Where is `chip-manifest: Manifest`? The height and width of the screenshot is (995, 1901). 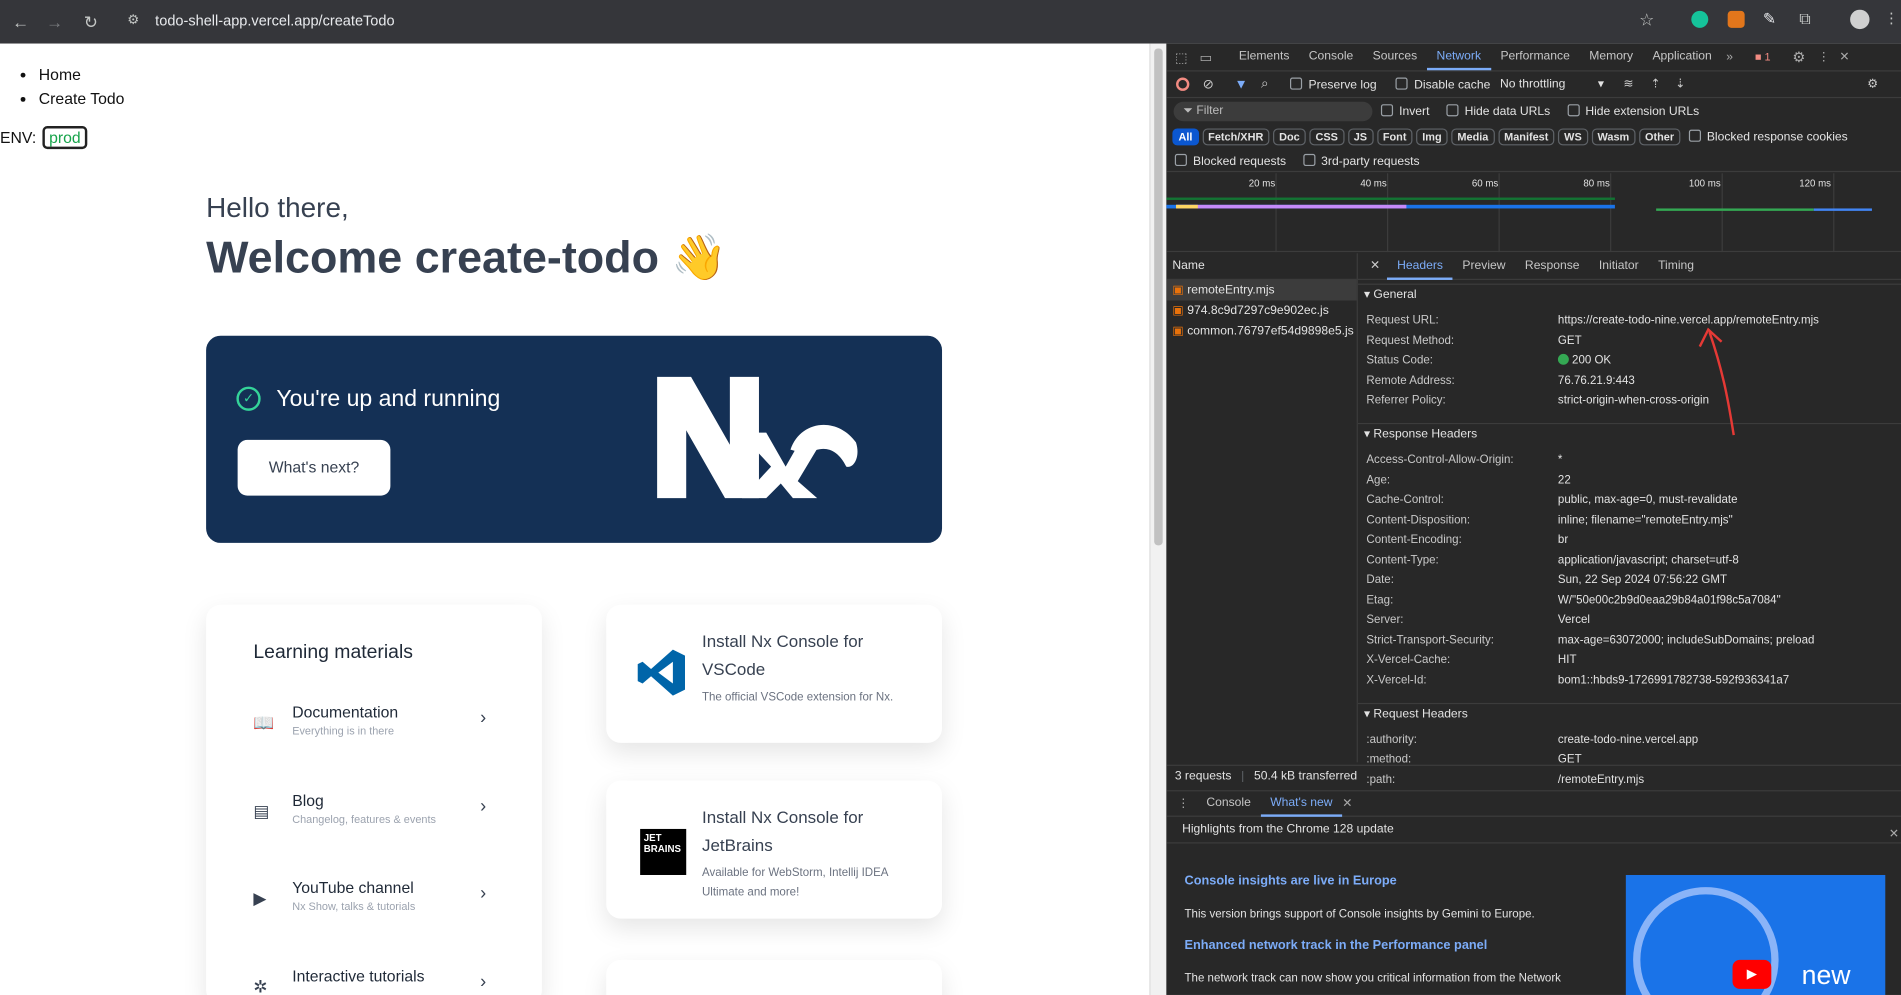
chip-manifest: Manifest is located at coordinates (1526, 137).